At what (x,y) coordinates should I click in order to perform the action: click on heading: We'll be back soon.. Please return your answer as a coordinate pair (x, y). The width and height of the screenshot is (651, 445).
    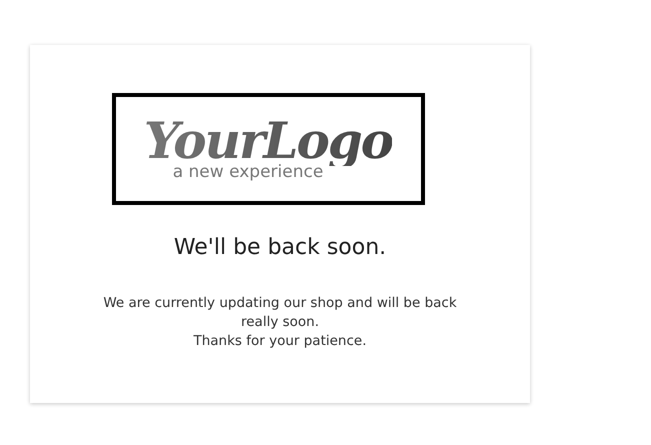
    Looking at the image, I should click on (280, 247).